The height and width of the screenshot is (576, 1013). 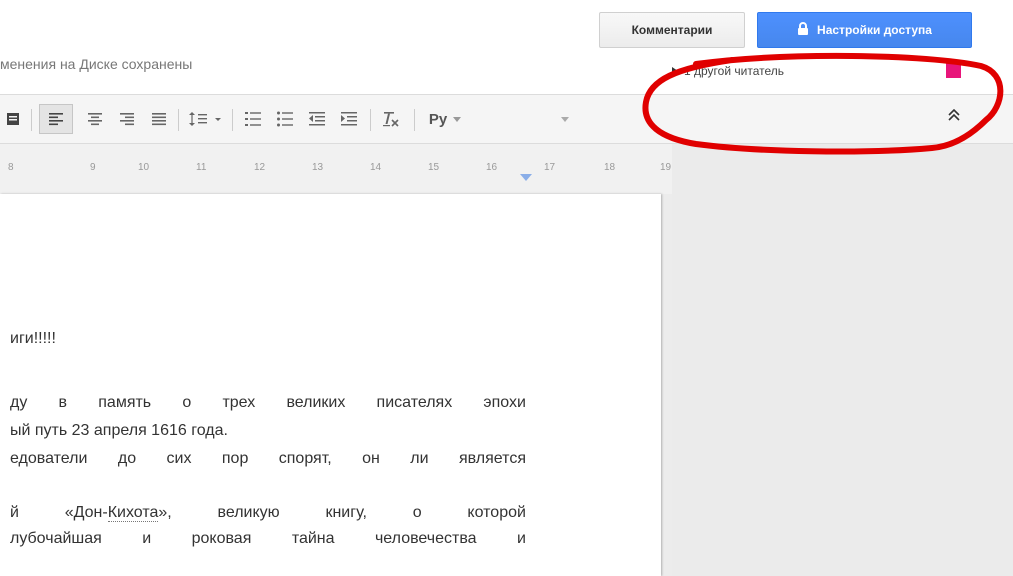 What do you see at coordinates (504, 402) in the screenshot?
I see `document-word: эпохи` at bounding box center [504, 402].